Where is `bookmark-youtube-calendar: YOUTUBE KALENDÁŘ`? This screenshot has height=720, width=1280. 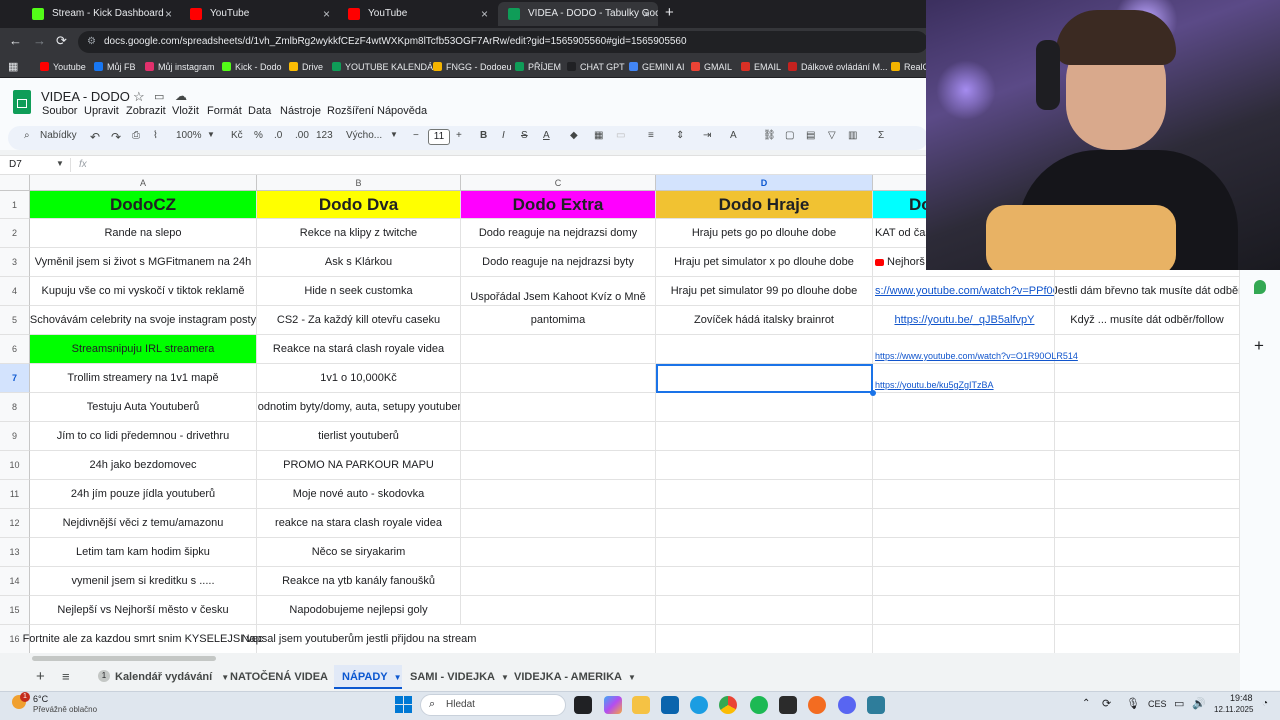
bookmark-youtube-calendar: YOUTUBE KALENDÁŘ is located at coordinates (386, 67).